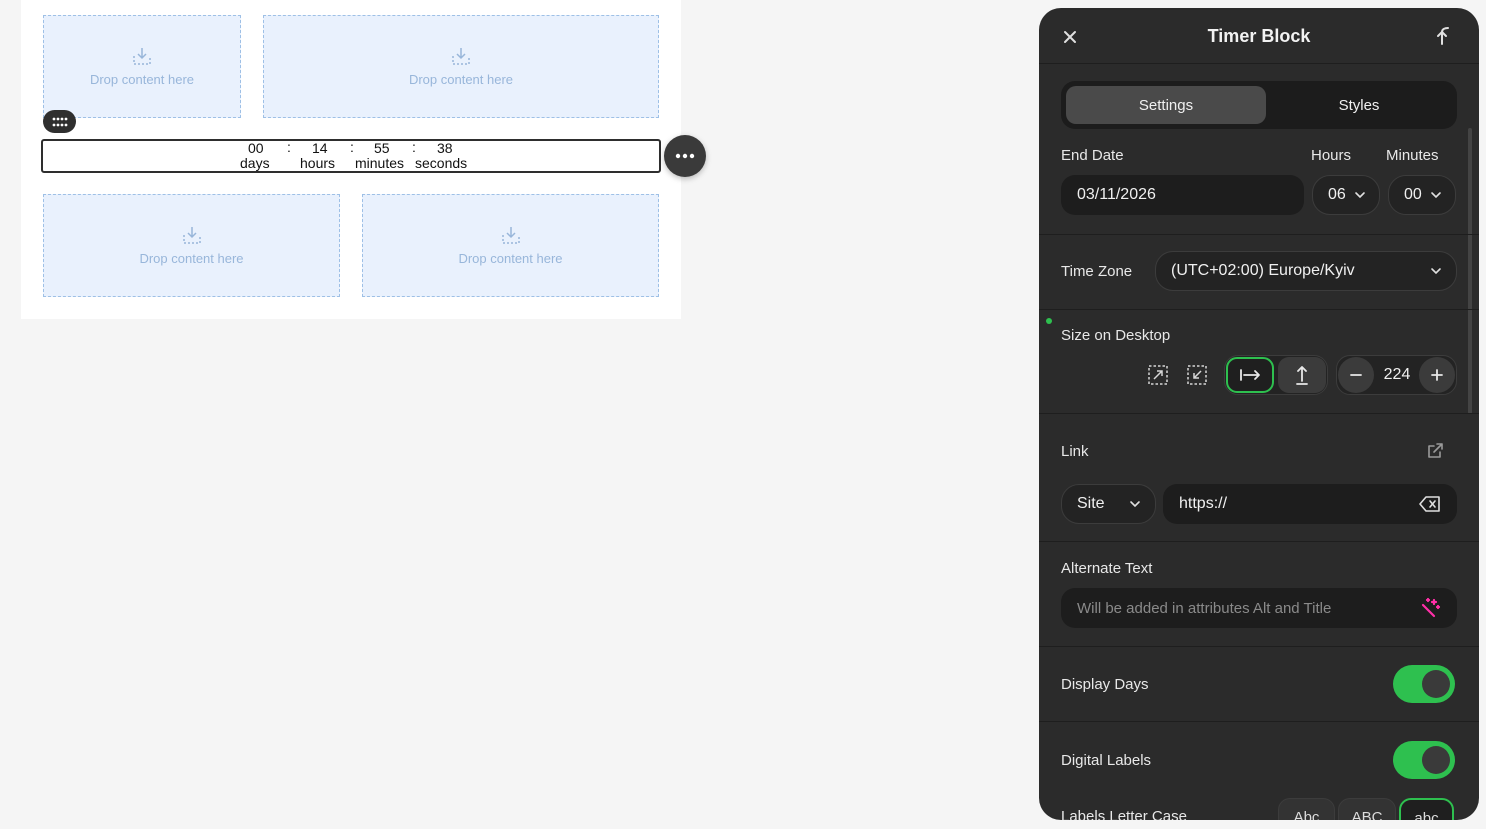 Image resolution: width=1486 pixels, height=829 pixels. I want to click on height-arrow-icon, so click(1302, 375).